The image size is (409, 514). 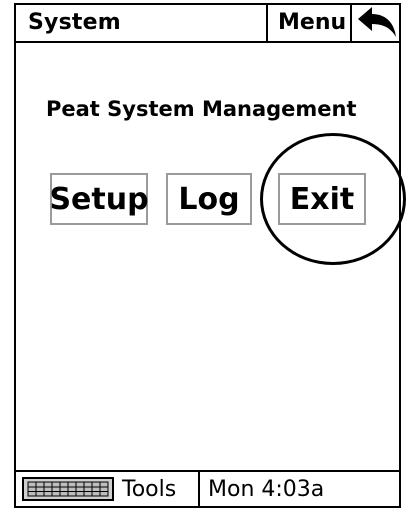 What do you see at coordinates (322, 199) in the screenshot?
I see `exit-button: Exit` at bounding box center [322, 199].